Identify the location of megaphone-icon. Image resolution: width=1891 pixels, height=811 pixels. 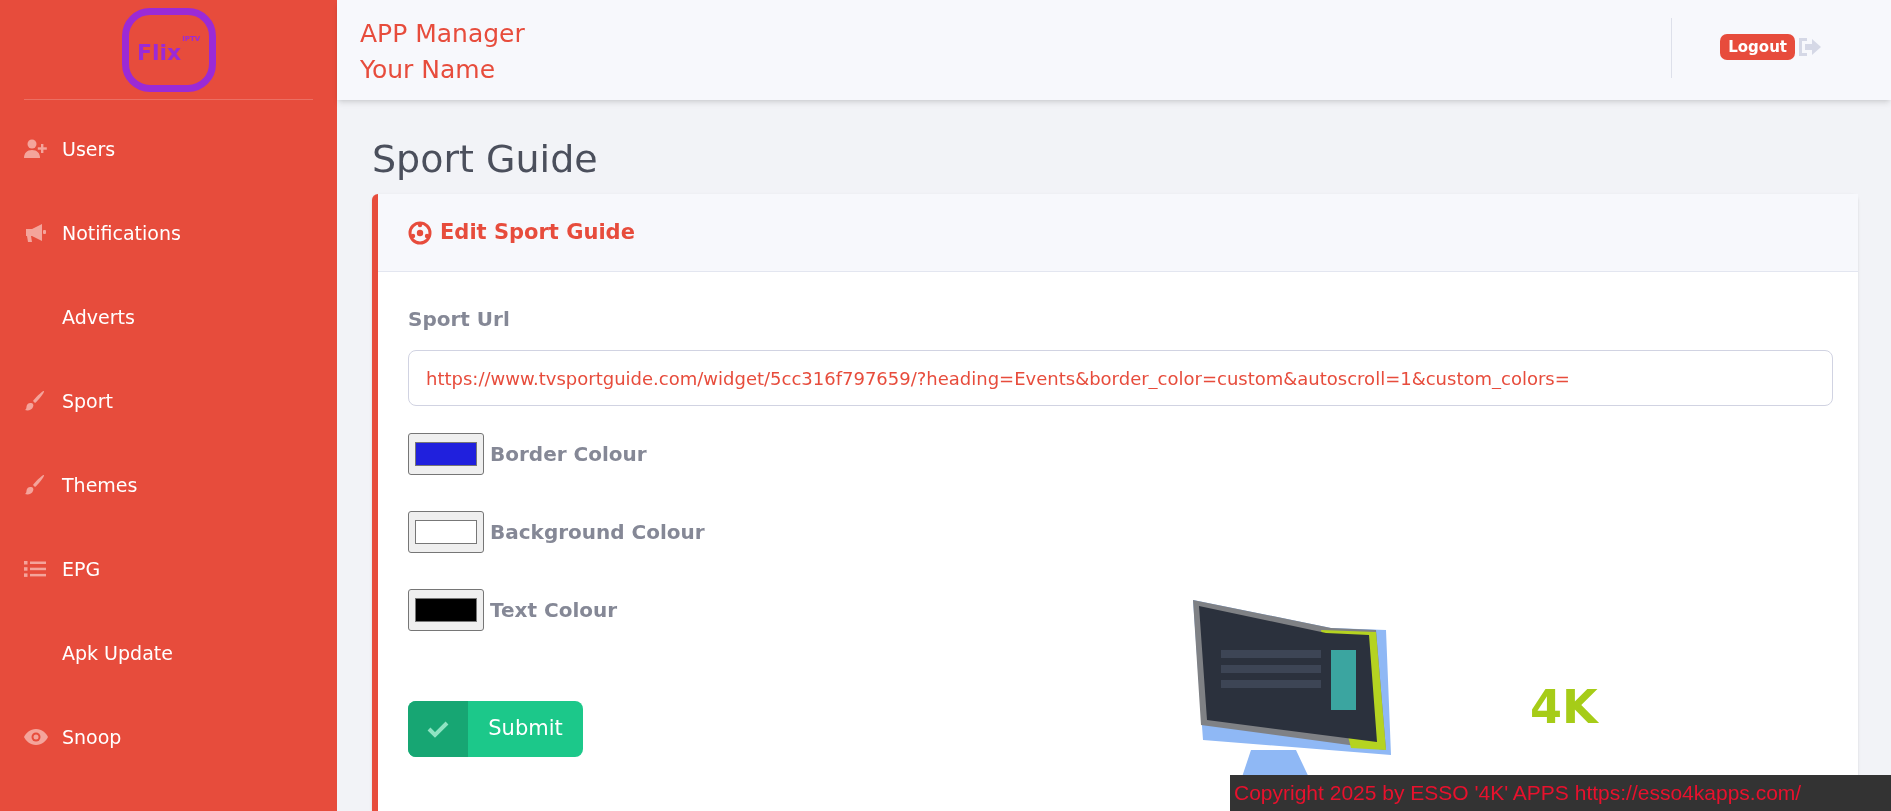
(36, 233).